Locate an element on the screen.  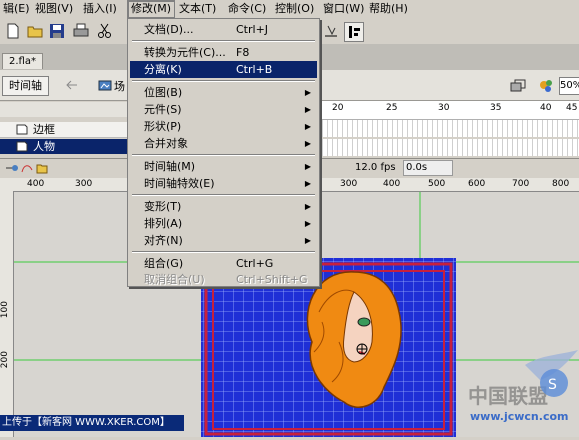
menu-item-symbol: 元件(S) ▶ is located at coordinates (223, 109).